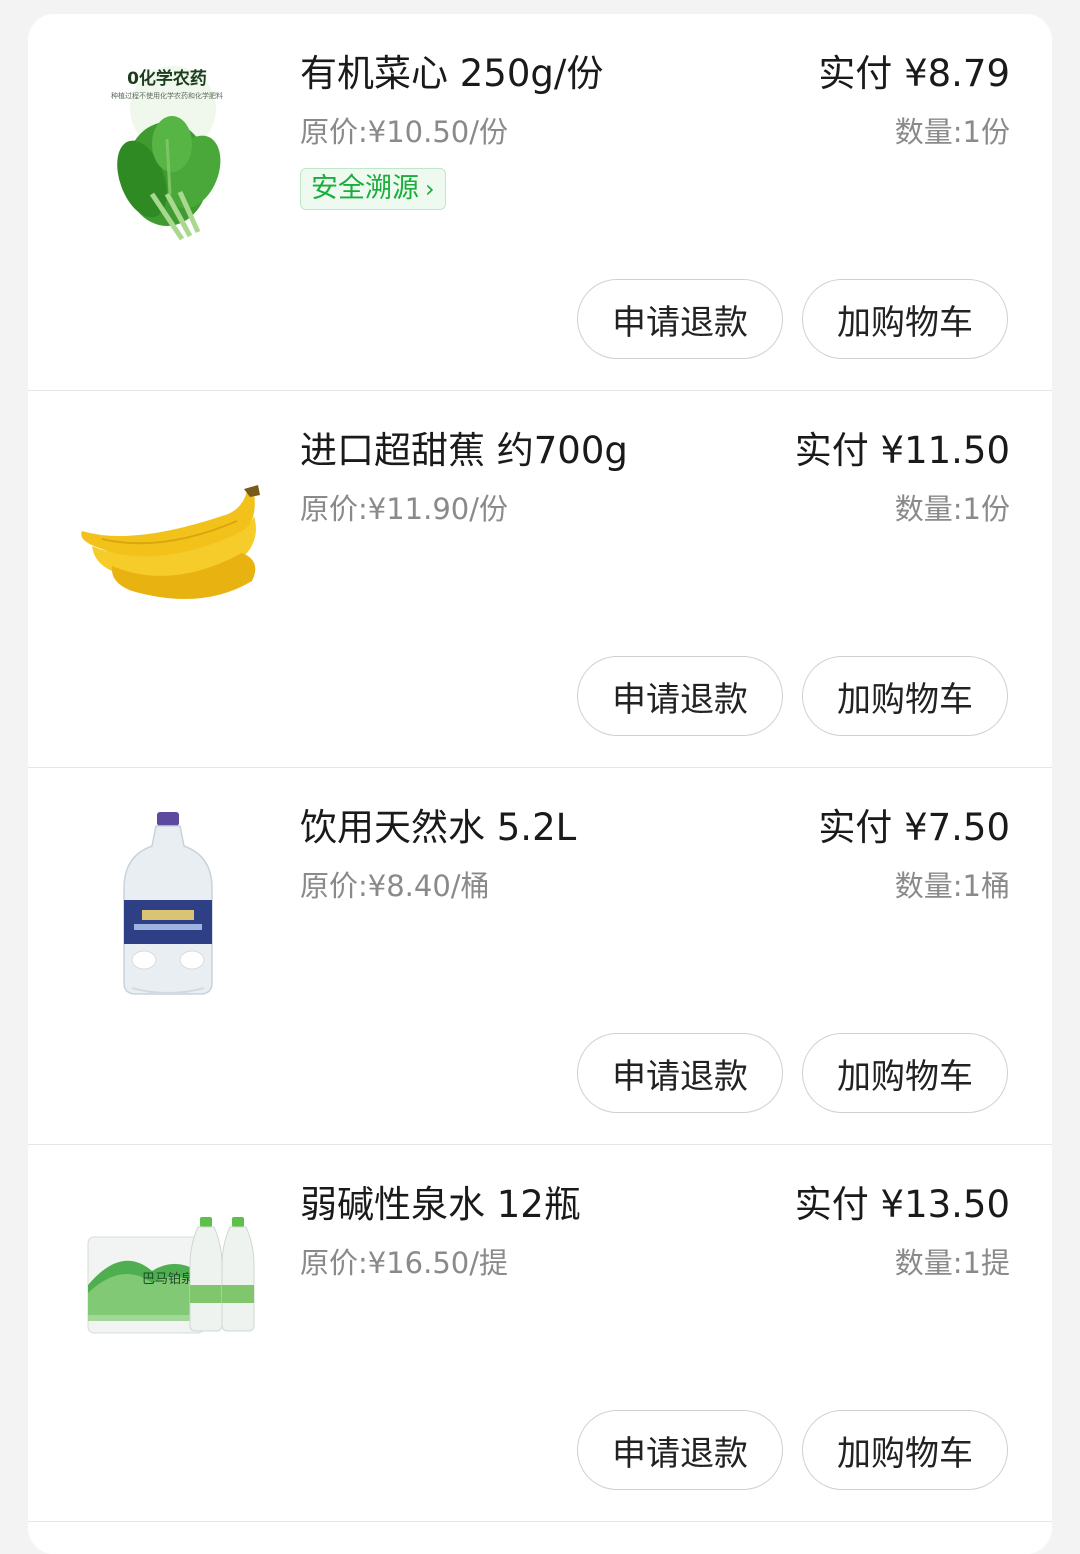 Image resolution: width=1080 pixels, height=1554 pixels. What do you see at coordinates (902, 450) in the screenshot?
I see `paid-amount: 实付 ¥11.50` at bounding box center [902, 450].